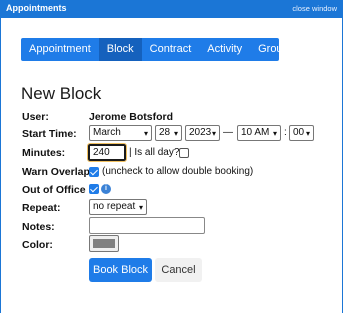 The width and height of the screenshot is (343, 313). What do you see at coordinates (56, 172) in the screenshot?
I see `warn-overlap-label: Warn Overlap` at bounding box center [56, 172].